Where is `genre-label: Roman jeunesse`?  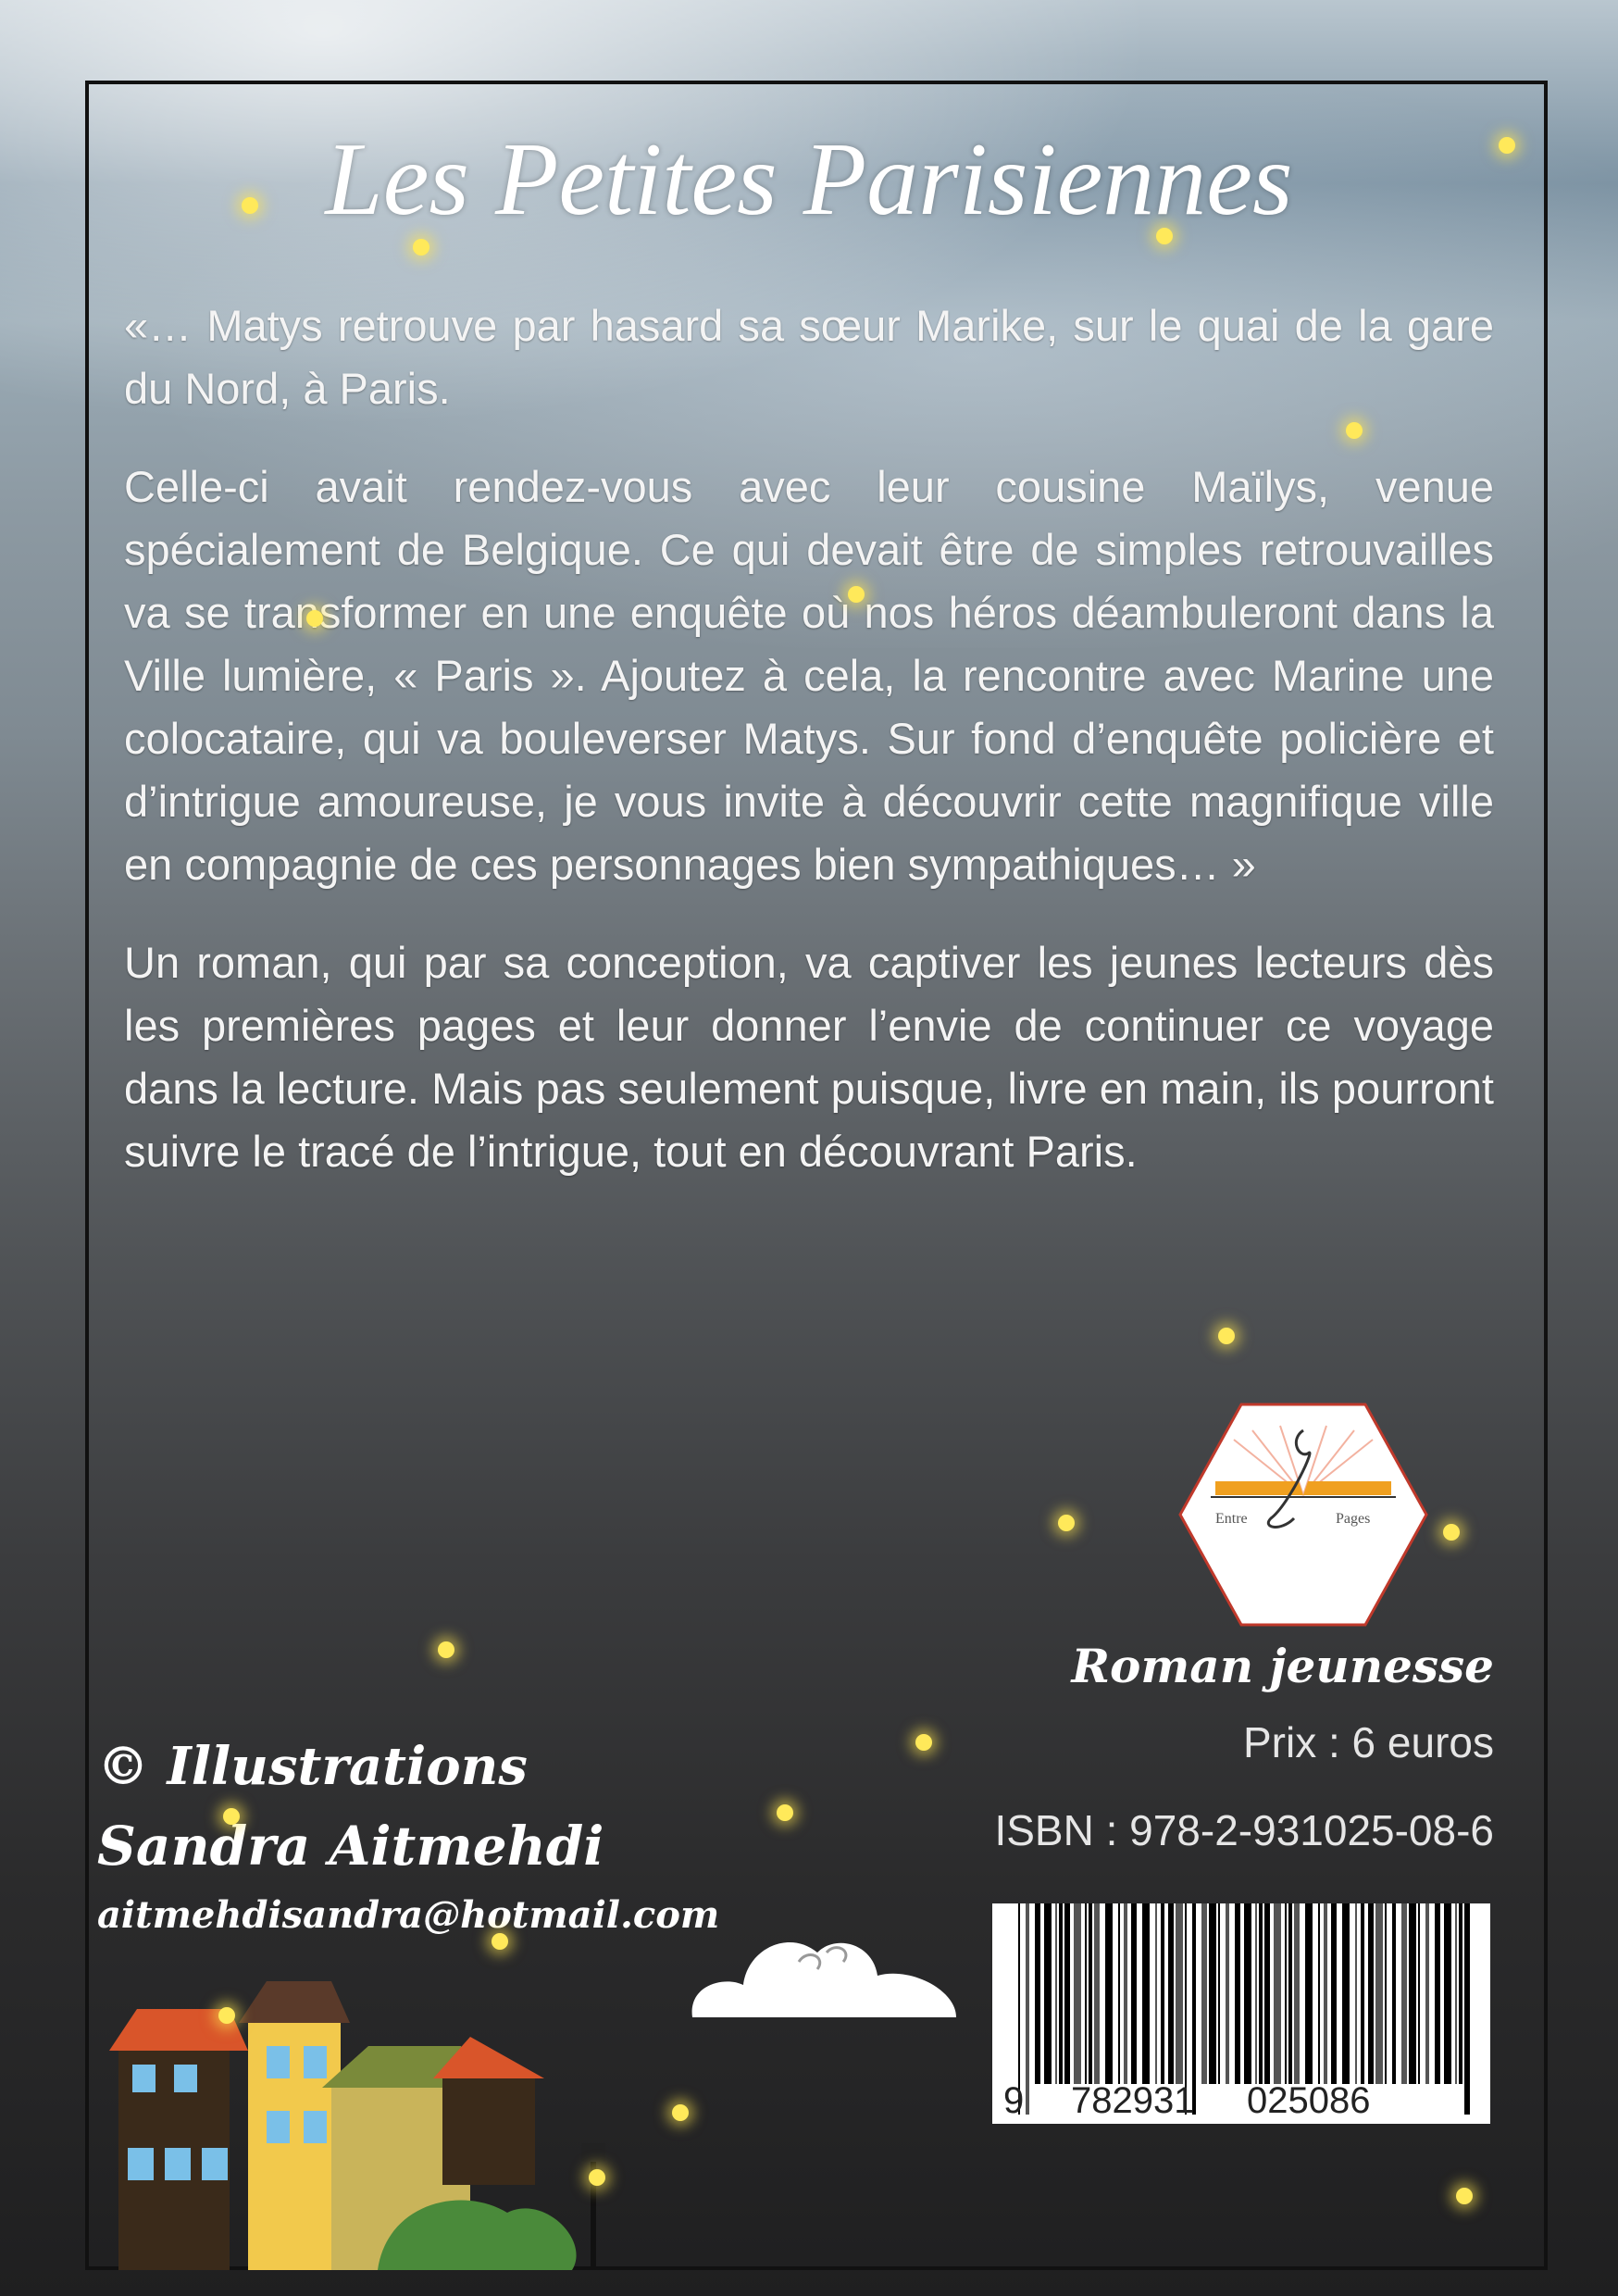 genre-label: Roman jeunesse is located at coordinates (1283, 1666).